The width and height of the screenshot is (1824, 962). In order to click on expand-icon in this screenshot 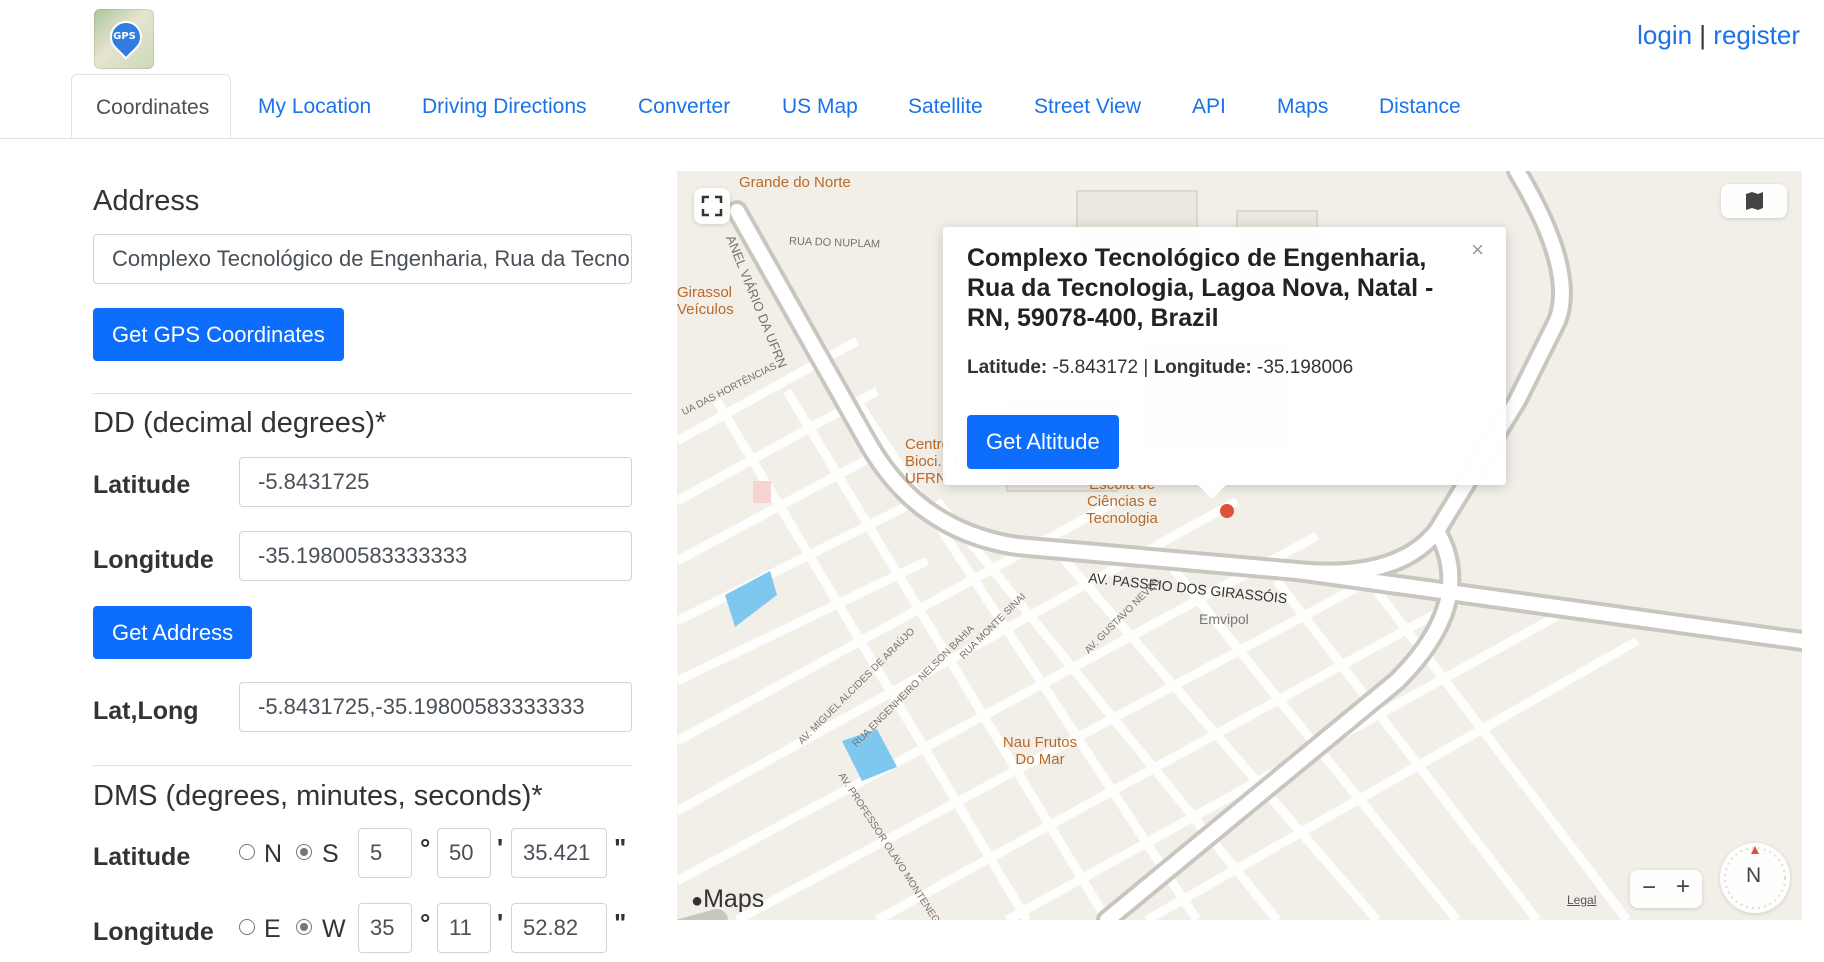, I will do `click(712, 206)`.